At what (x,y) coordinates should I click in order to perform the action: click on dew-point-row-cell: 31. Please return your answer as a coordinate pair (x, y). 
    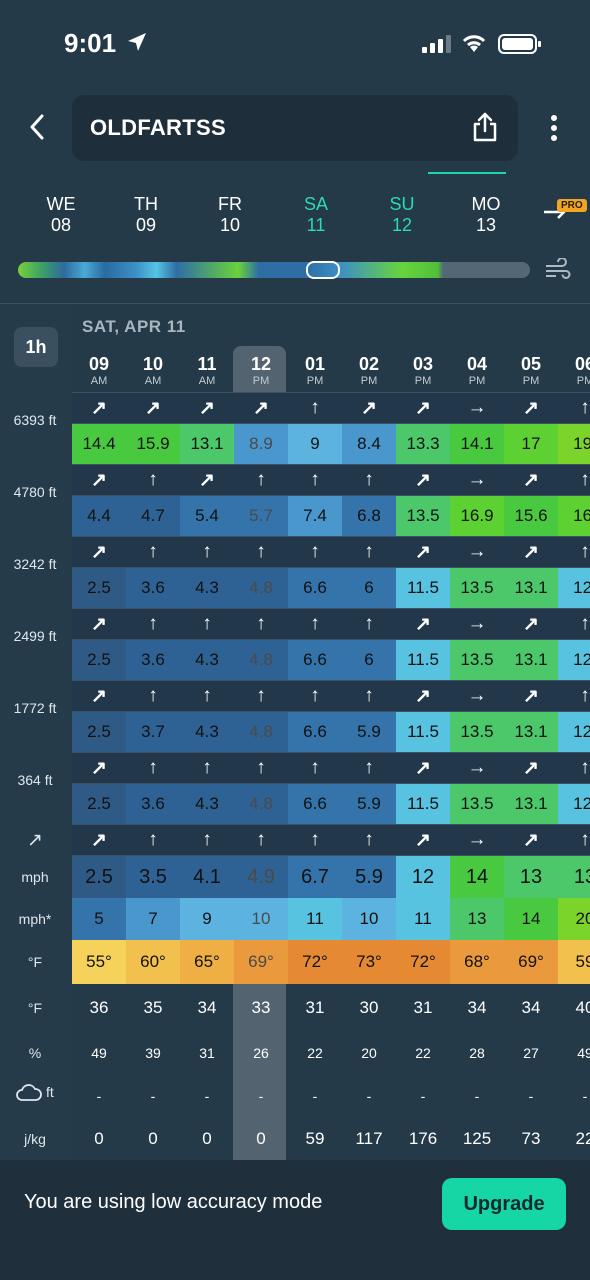
    Looking at the image, I should click on (315, 1007).